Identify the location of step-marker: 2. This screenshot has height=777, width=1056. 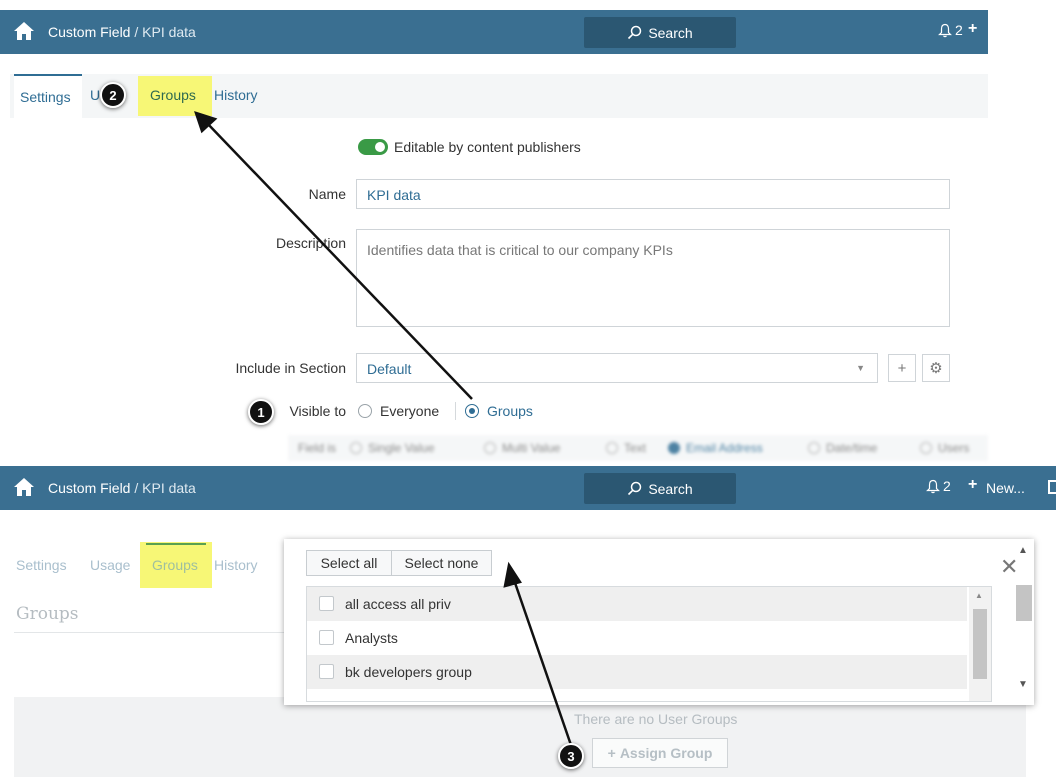
(113, 95).